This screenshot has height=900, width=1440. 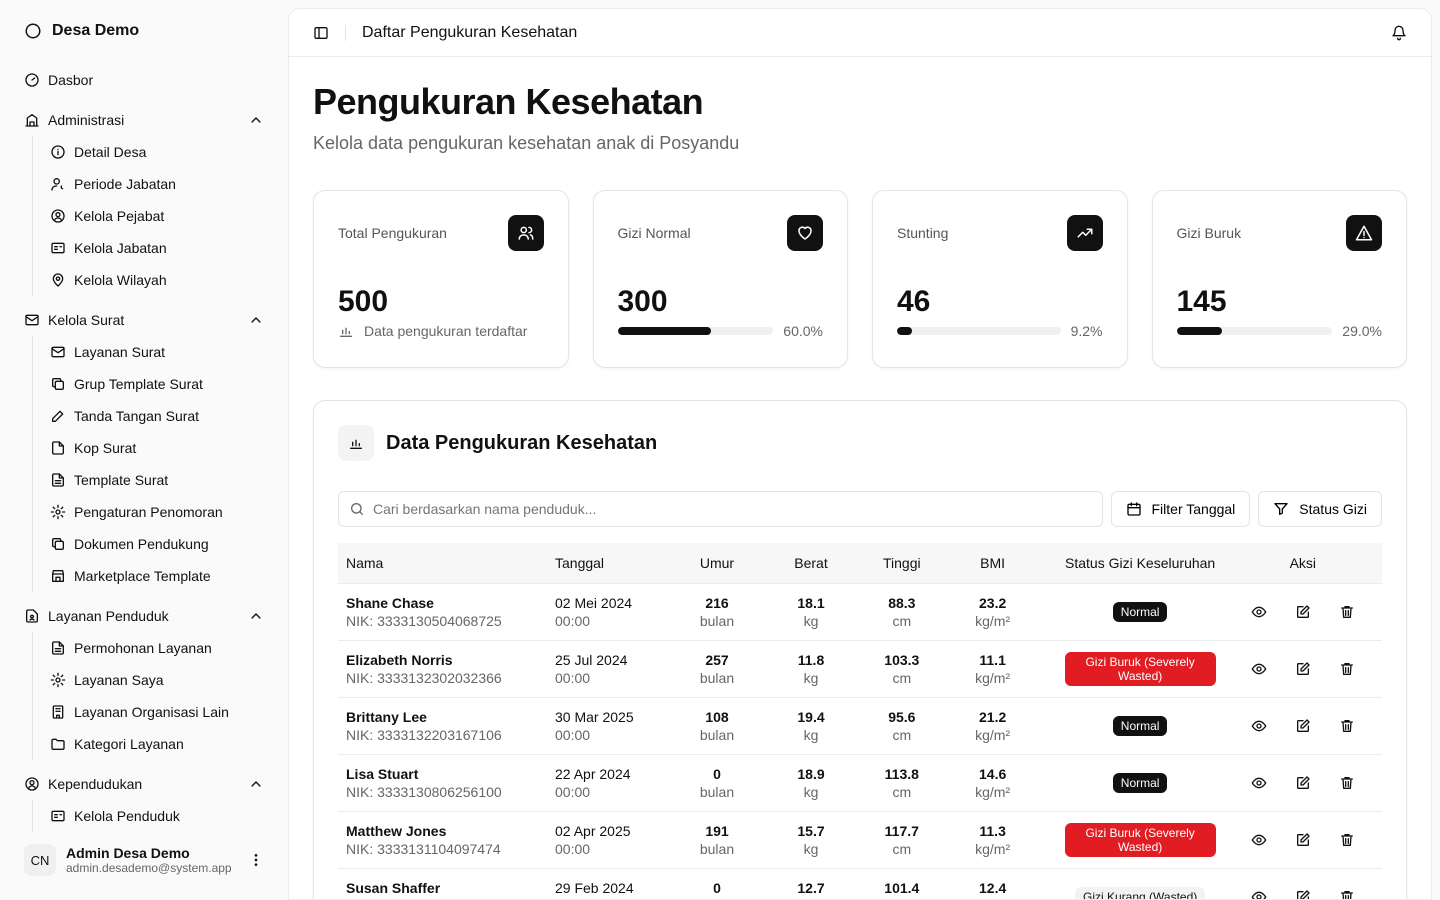 I want to click on age-unit: bulan, so click(x=717, y=734).